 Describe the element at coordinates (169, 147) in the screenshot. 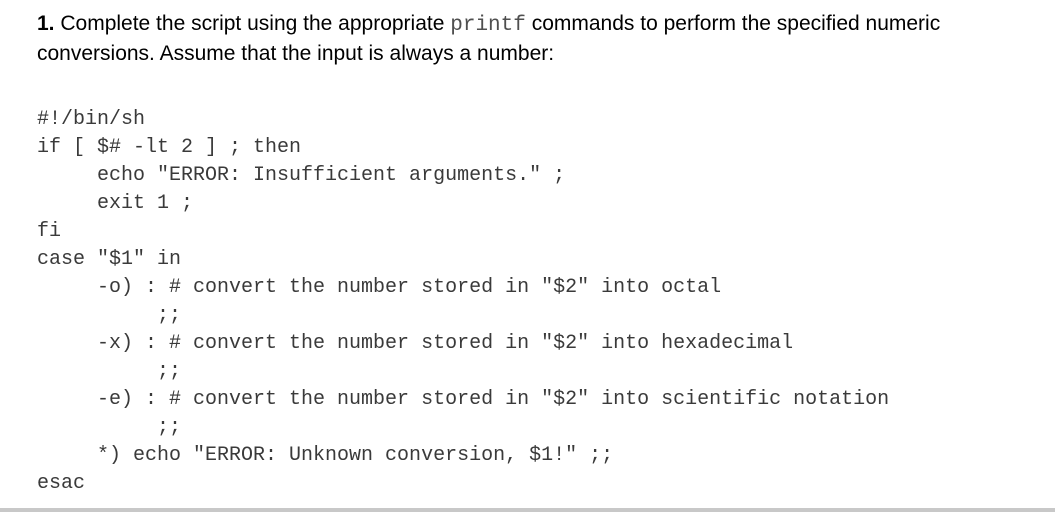

I see `code-line: if [ $# -lt 2 ] ; then` at that location.